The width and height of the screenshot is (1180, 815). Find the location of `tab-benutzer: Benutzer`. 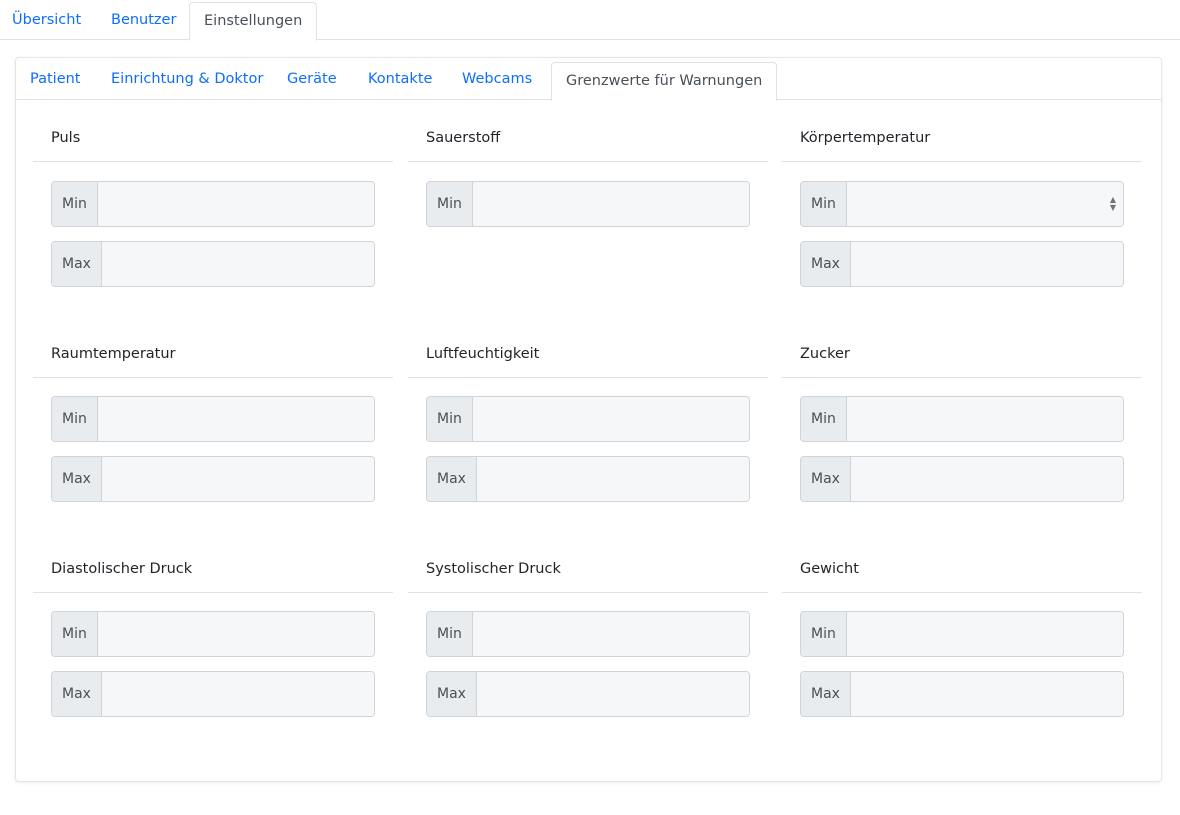

tab-benutzer: Benutzer is located at coordinates (143, 21).